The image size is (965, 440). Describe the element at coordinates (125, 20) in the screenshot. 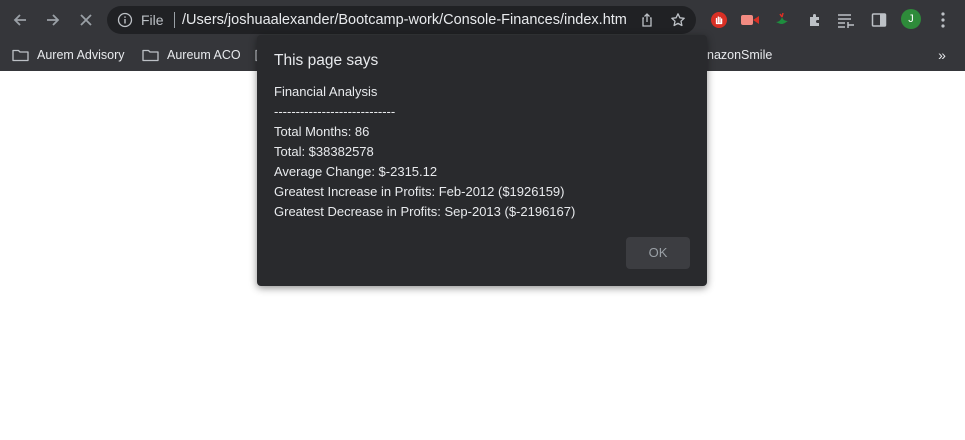

I see `info-icon` at that location.